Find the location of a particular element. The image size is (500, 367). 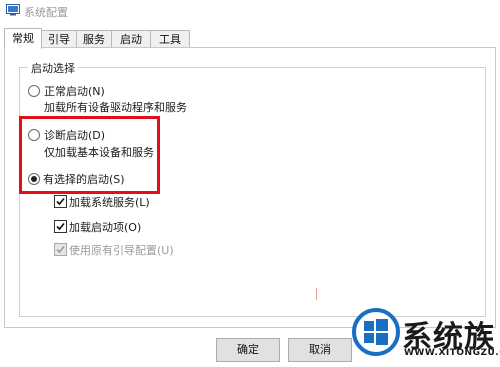

normal-startup-description: 加载所有设备驱动程序和服务 is located at coordinates (115, 107).